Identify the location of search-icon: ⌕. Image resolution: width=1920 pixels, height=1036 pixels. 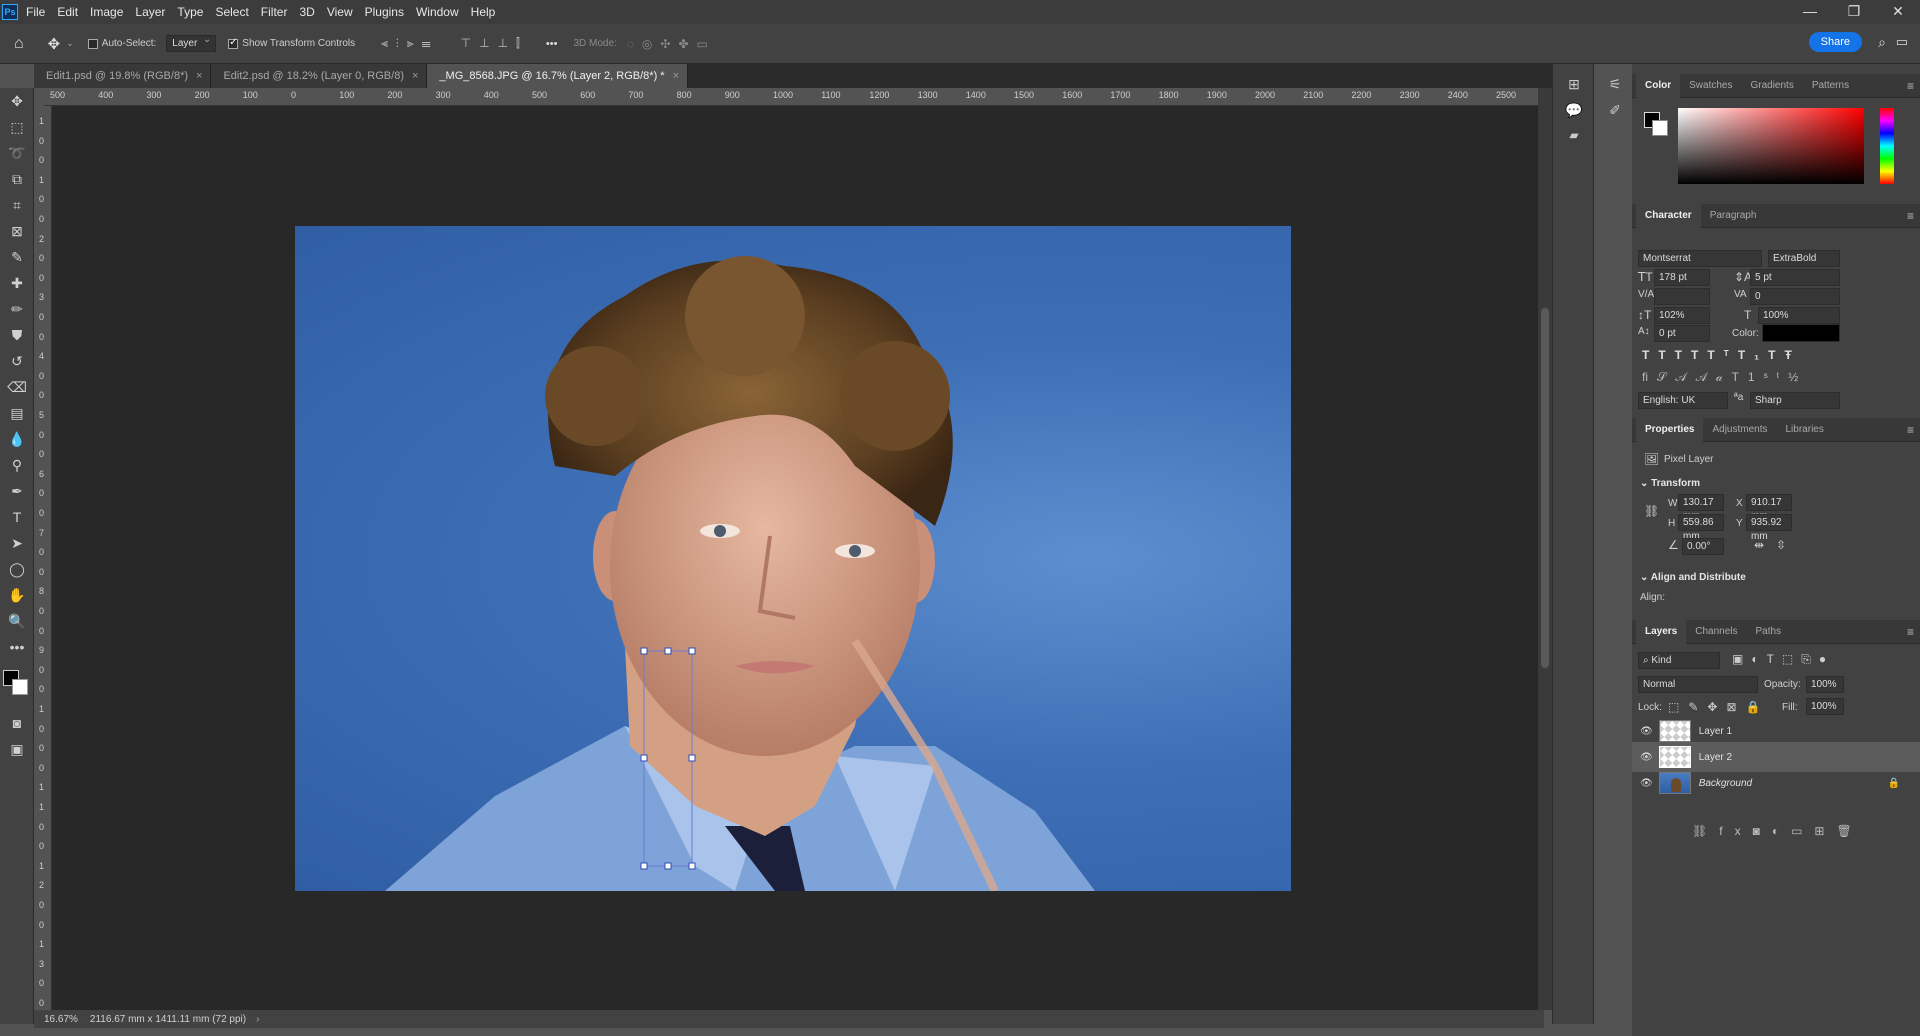
(1882, 42).